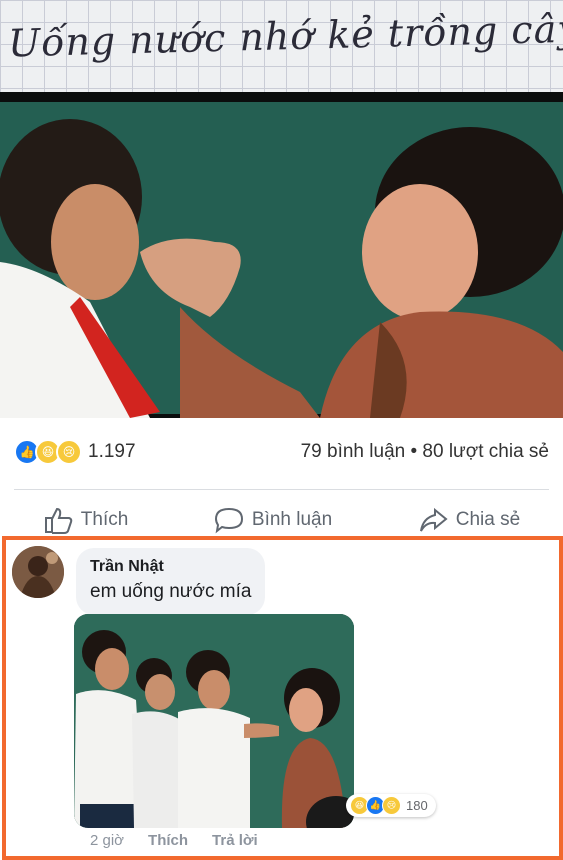 The image size is (563, 860). I want to click on comment-label: Bình luận, so click(292, 519).